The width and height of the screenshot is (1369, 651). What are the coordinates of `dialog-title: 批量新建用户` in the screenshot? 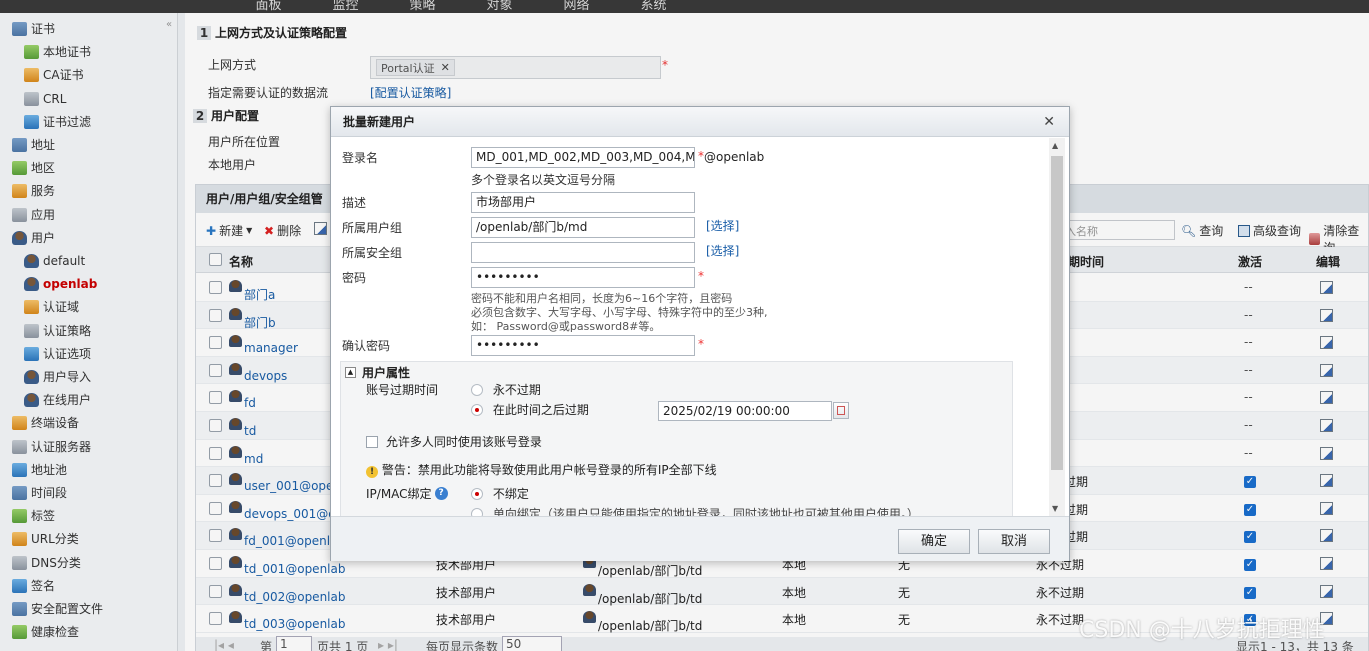 It's located at (700, 122).